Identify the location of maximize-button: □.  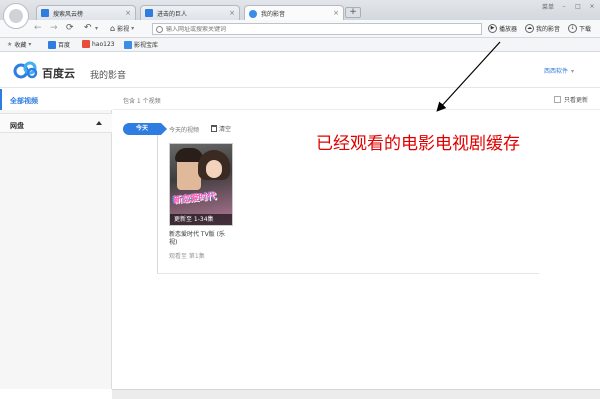
(578, 6).